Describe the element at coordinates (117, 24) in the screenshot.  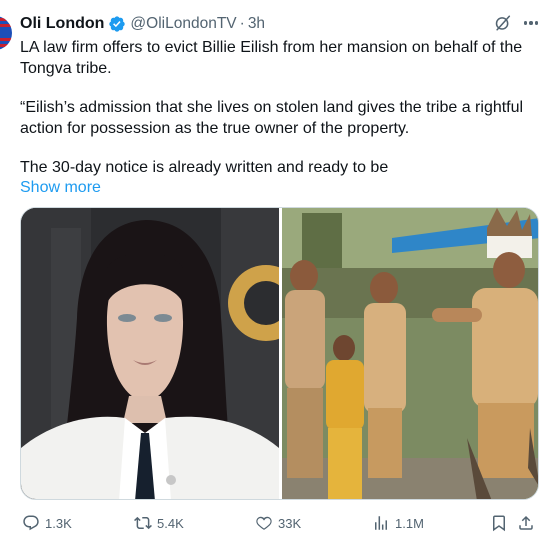
I see `verified-badge-icon` at that location.